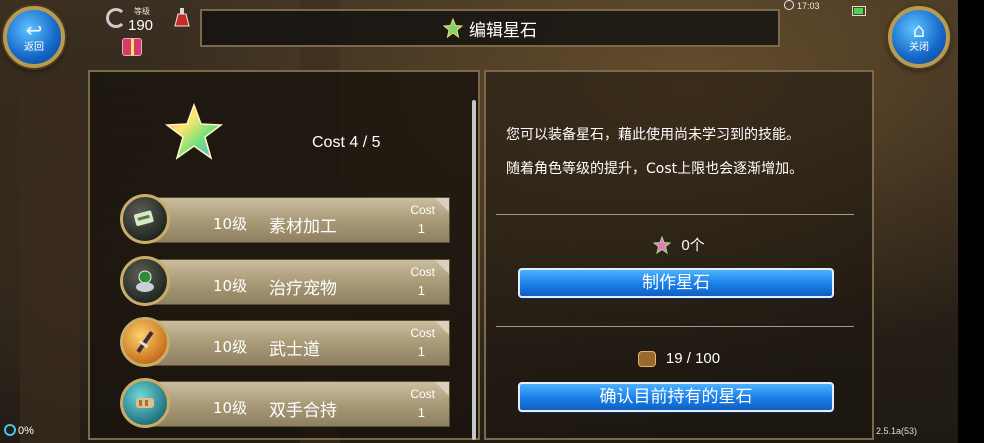  Describe the element at coordinates (50, 261) in the screenshot. I see `background-beam` at that location.